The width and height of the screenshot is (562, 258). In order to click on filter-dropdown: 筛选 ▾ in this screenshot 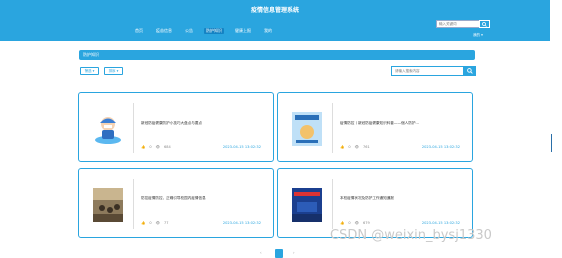, I will do `click(89, 71)`.